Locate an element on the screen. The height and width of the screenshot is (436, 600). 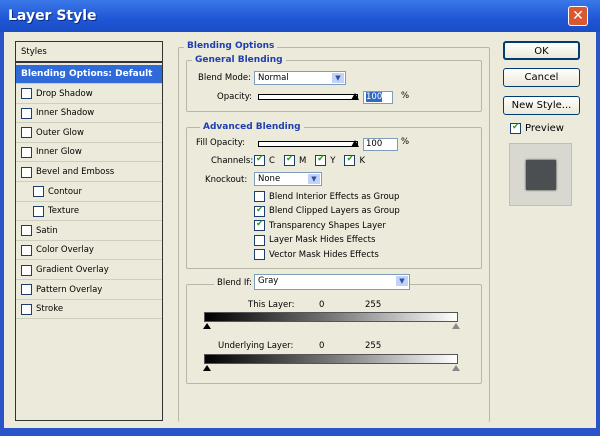
style-item-satin: Satin is located at coordinates (89, 231).